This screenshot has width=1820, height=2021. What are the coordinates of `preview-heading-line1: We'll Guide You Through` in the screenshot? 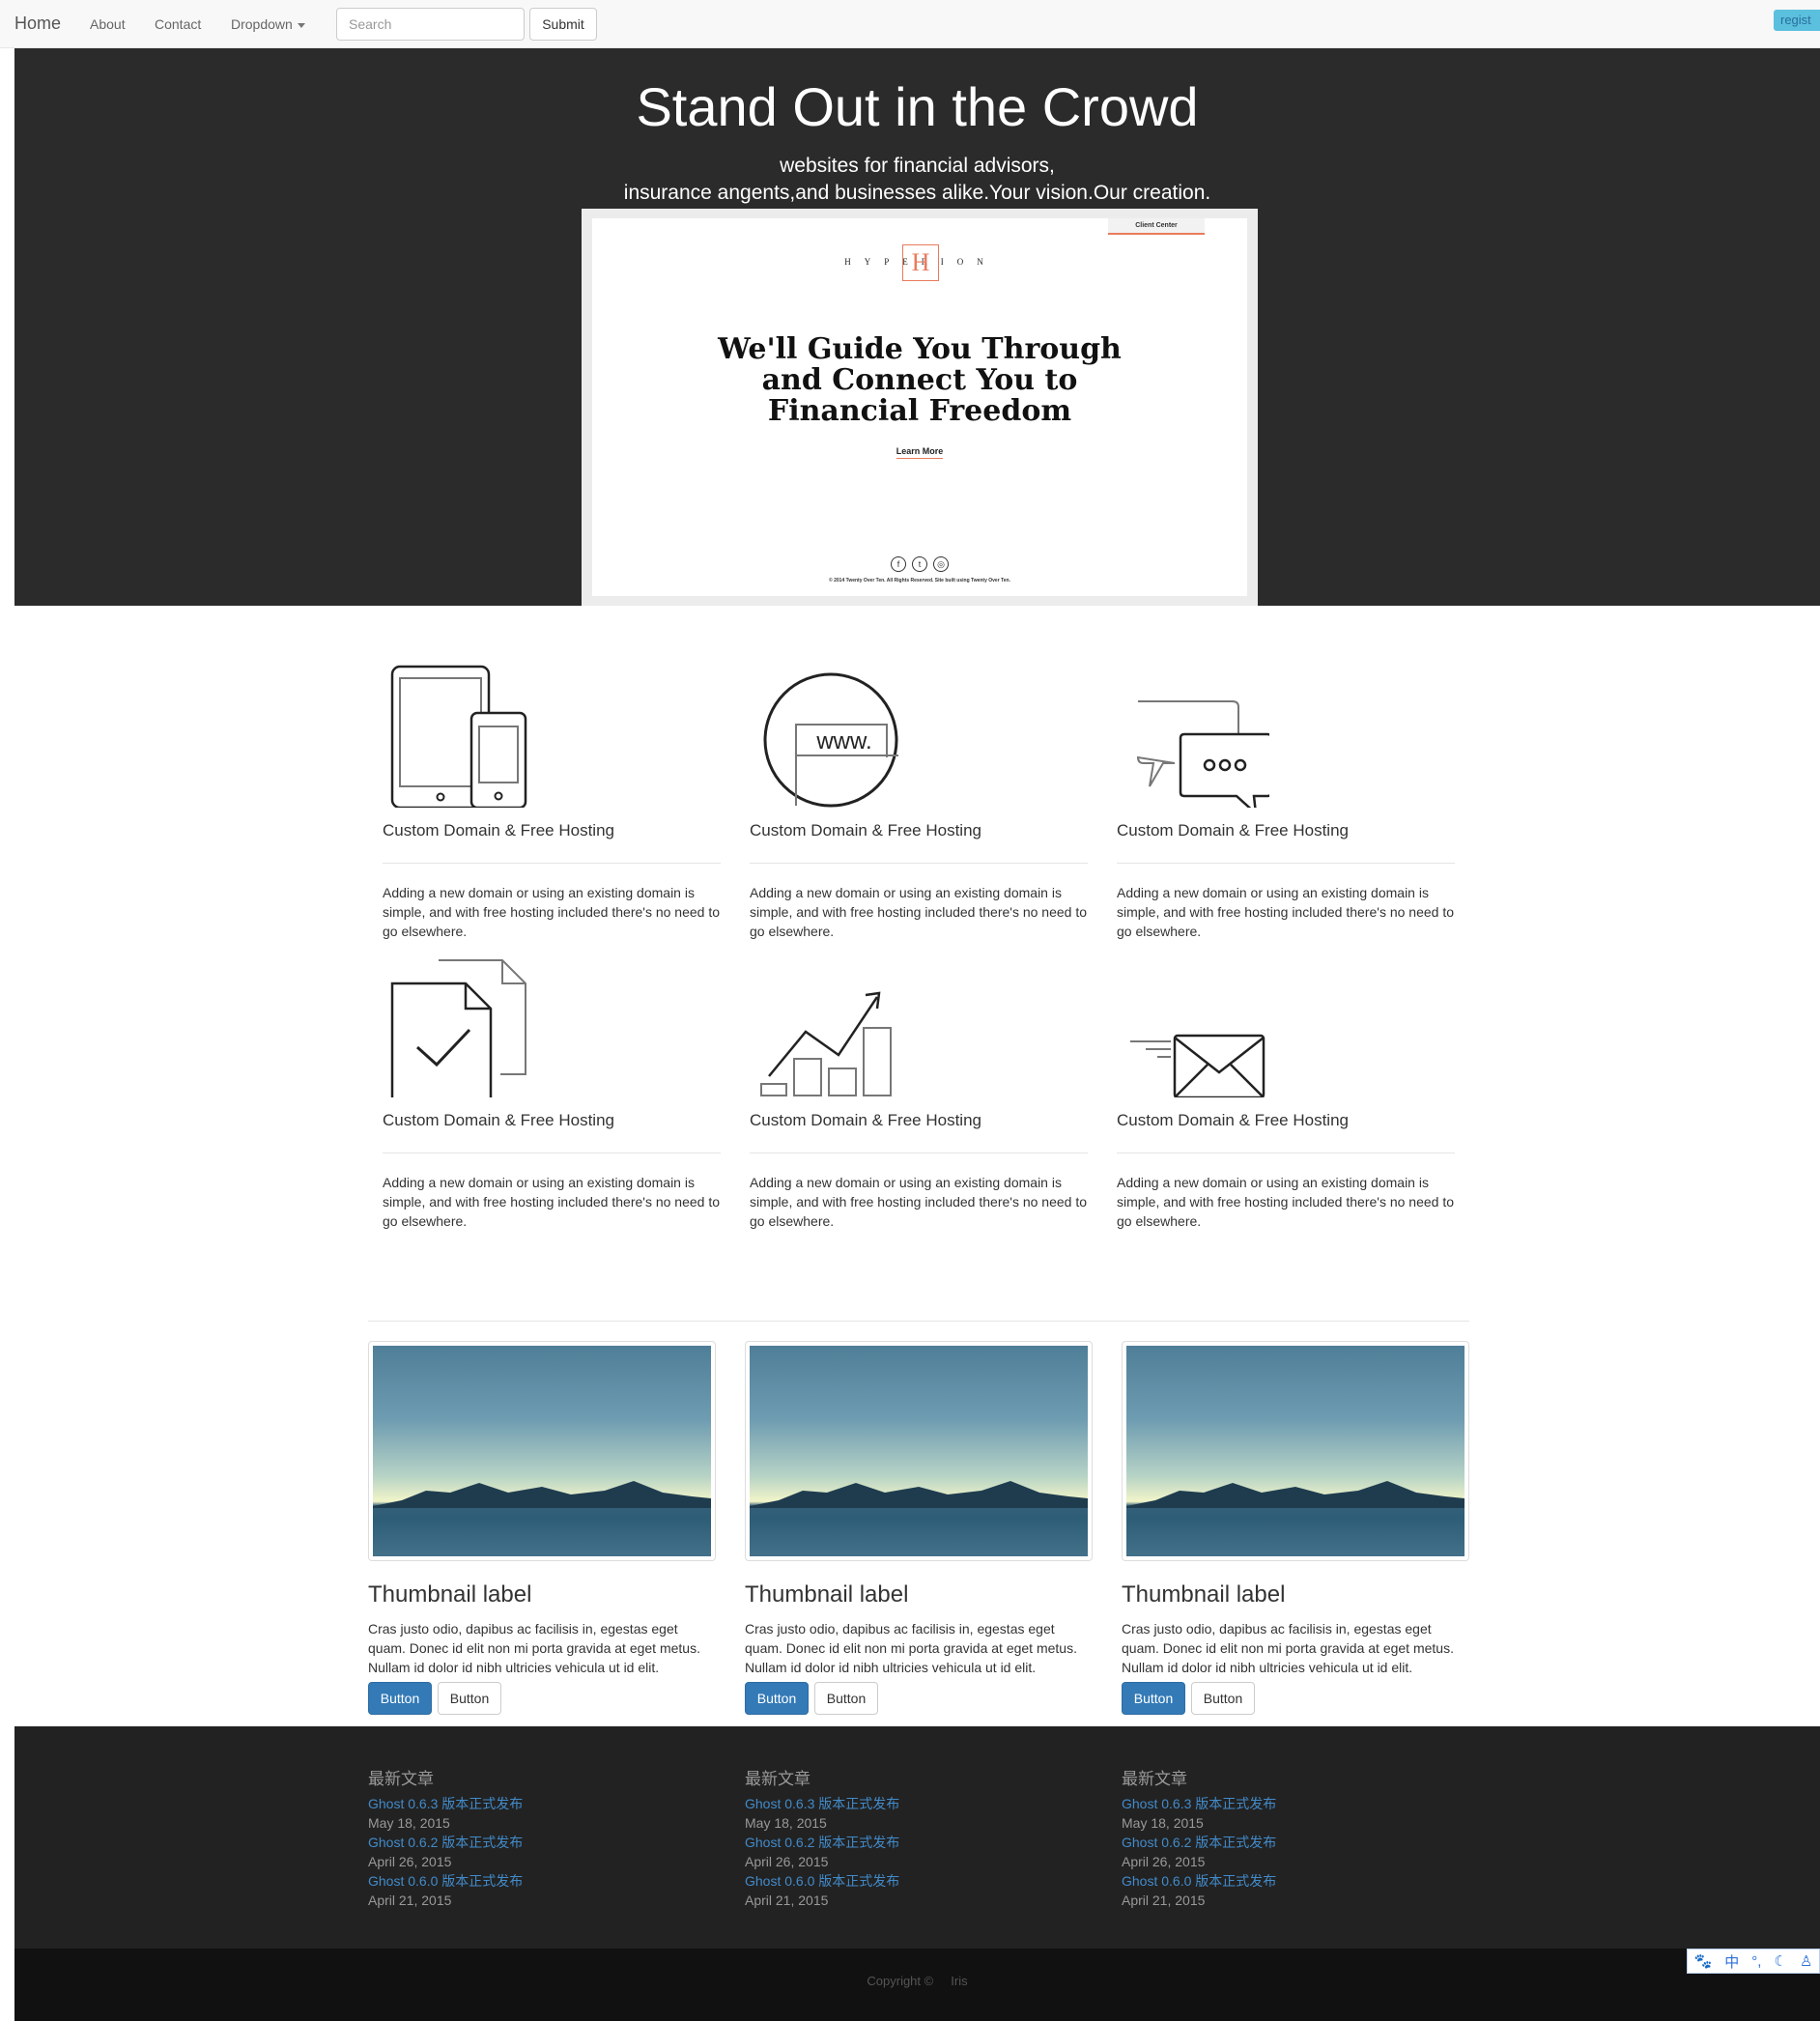 It's located at (920, 349).